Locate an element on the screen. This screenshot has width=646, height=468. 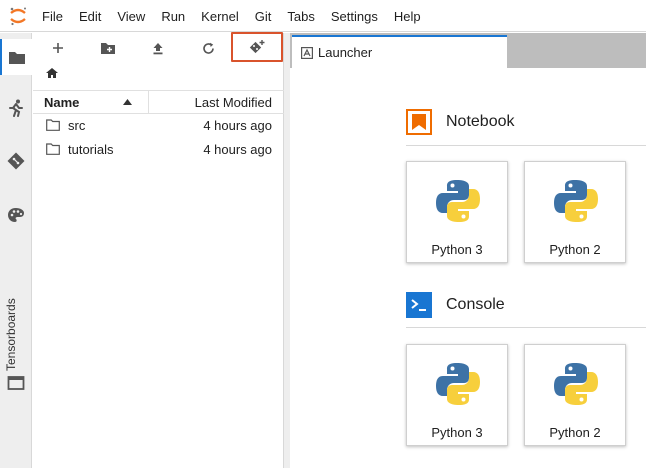
git-icon is located at coordinates (16, 161).